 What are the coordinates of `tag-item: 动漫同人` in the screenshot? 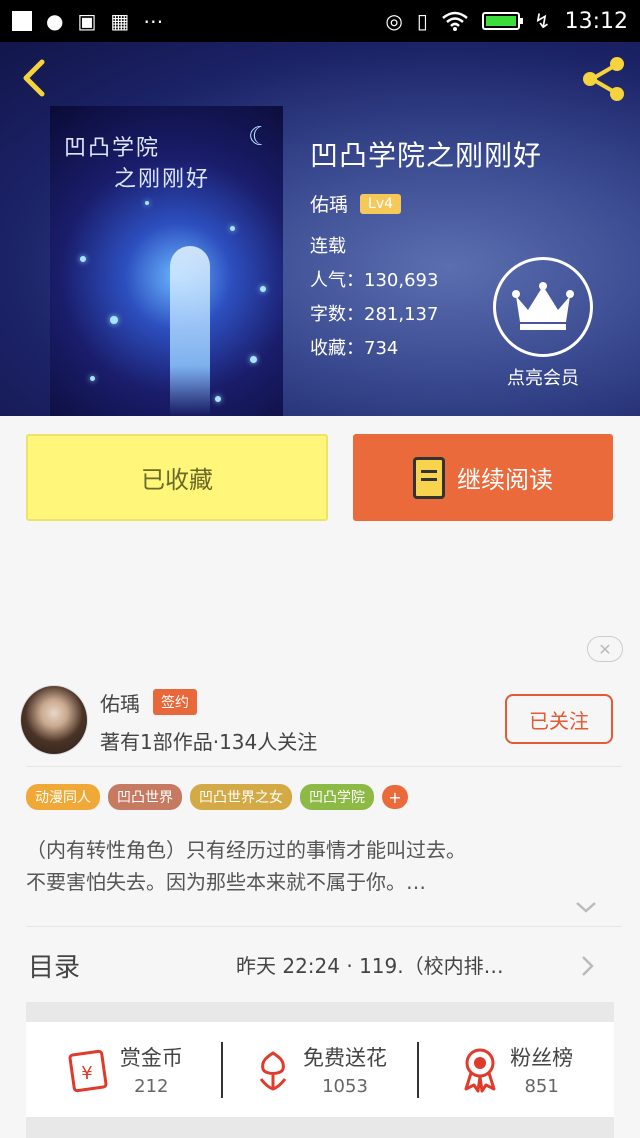 It's located at (63, 797).